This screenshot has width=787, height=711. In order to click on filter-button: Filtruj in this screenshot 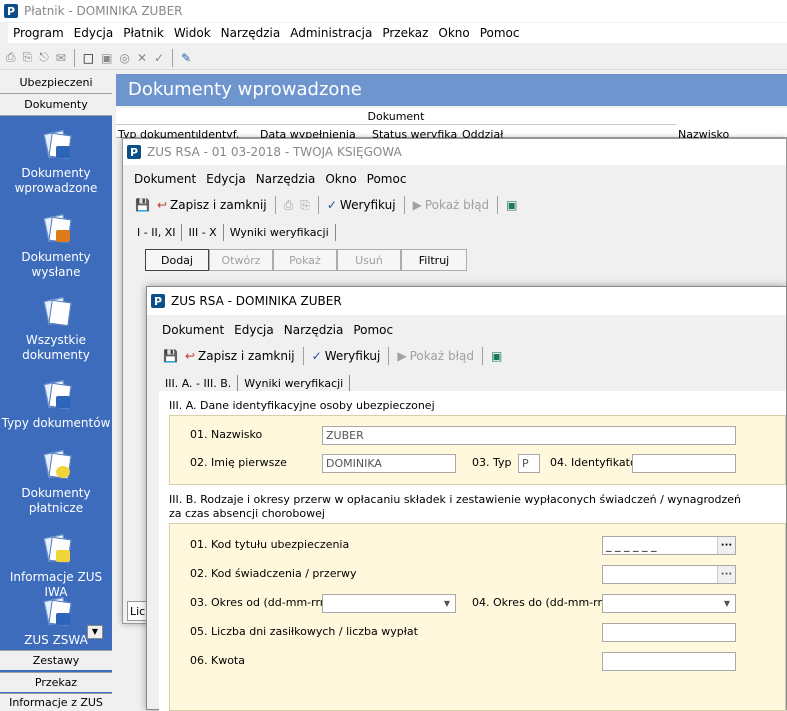, I will do `click(434, 260)`.